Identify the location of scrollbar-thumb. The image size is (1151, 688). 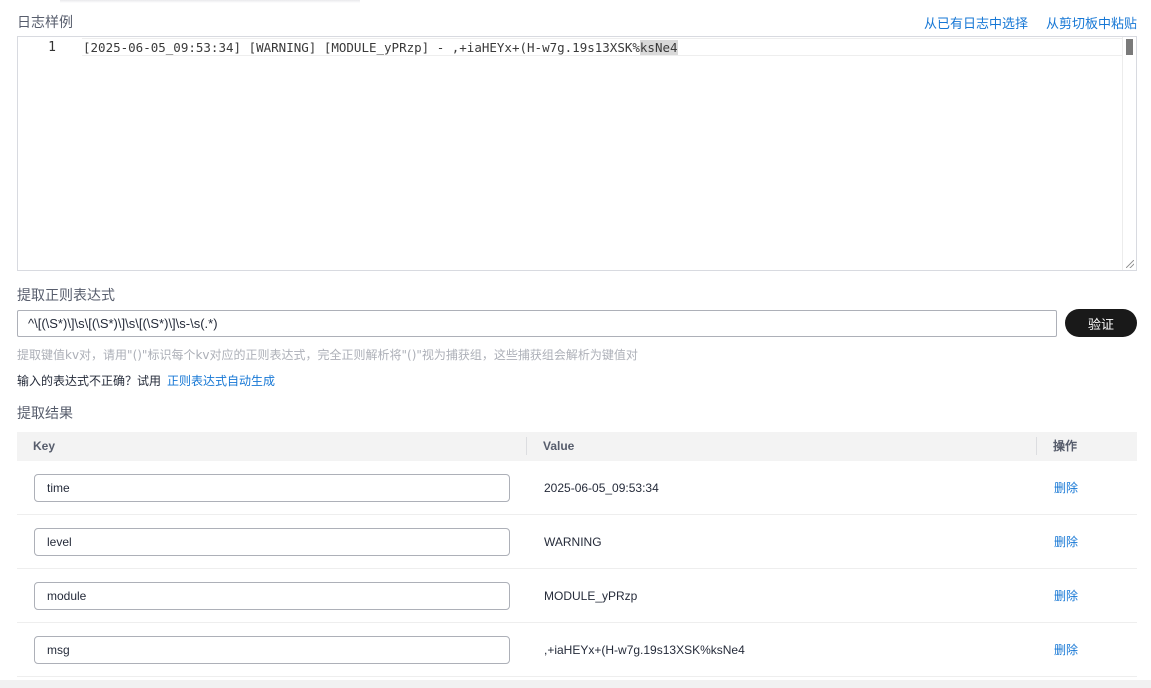
(1129, 47).